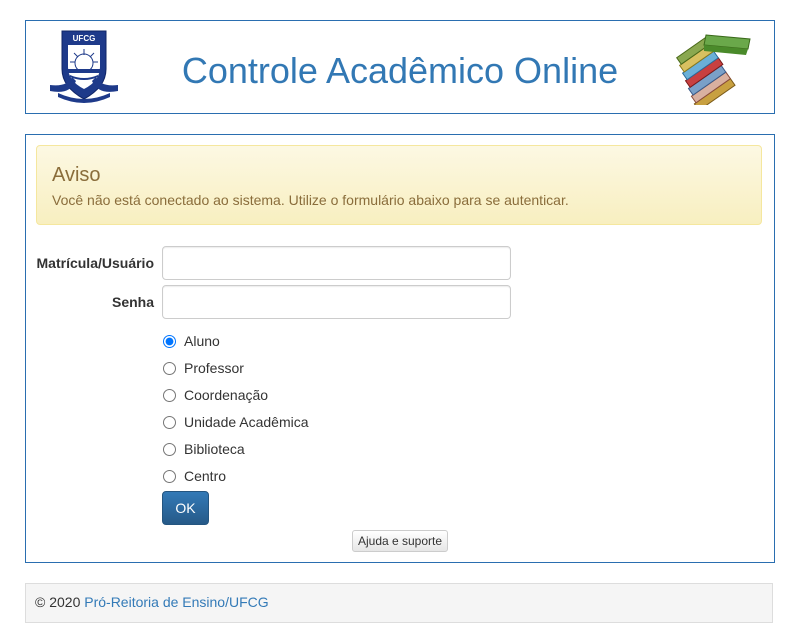 This screenshot has height=623, width=800. I want to click on username-input, so click(336, 263).